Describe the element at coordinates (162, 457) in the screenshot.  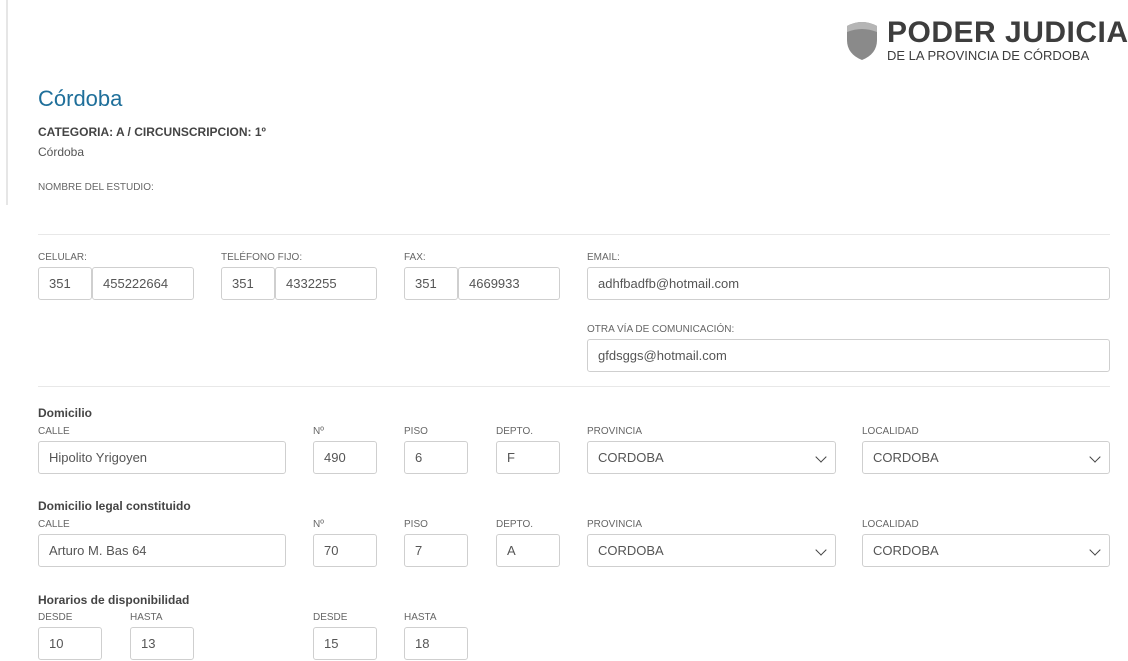
I see `domicilio-calle-input: Hipolito Yrigoyen` at that location.